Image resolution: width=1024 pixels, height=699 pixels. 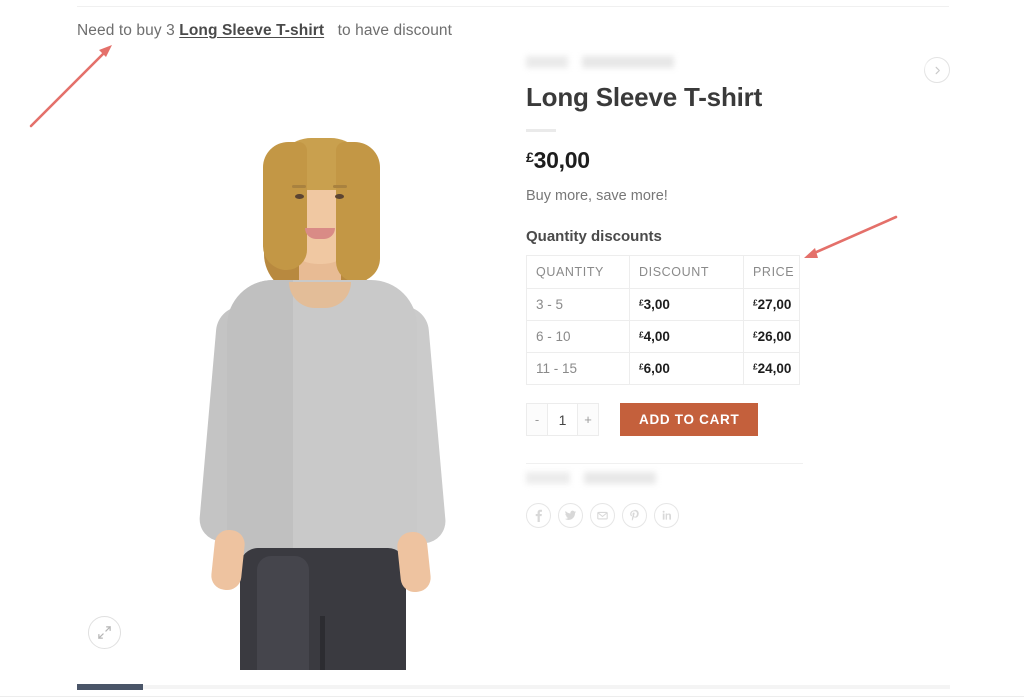 What do you see at coordinates (283, 613) in the screenshot?
I see `model-jeans-highlight` at bounding box center [283, 613].